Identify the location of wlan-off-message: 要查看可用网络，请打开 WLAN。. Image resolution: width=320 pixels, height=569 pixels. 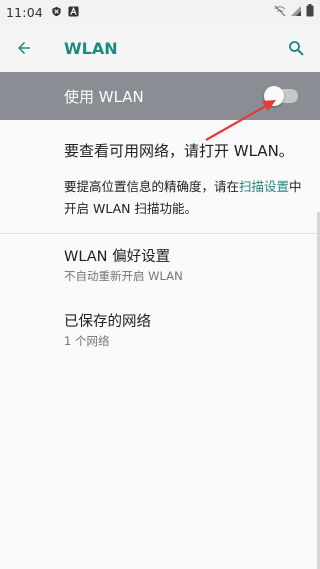
(179, 151).